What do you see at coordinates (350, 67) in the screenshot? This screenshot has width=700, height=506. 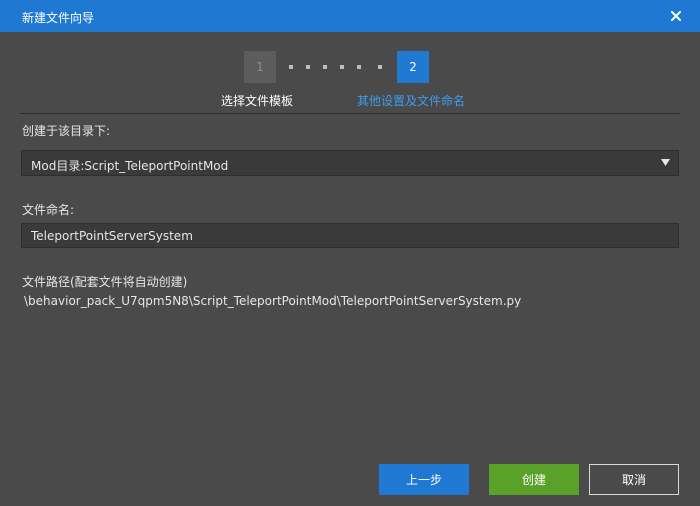 I see `wizard-stepper: 1 2` at bounding box center [350, 67].